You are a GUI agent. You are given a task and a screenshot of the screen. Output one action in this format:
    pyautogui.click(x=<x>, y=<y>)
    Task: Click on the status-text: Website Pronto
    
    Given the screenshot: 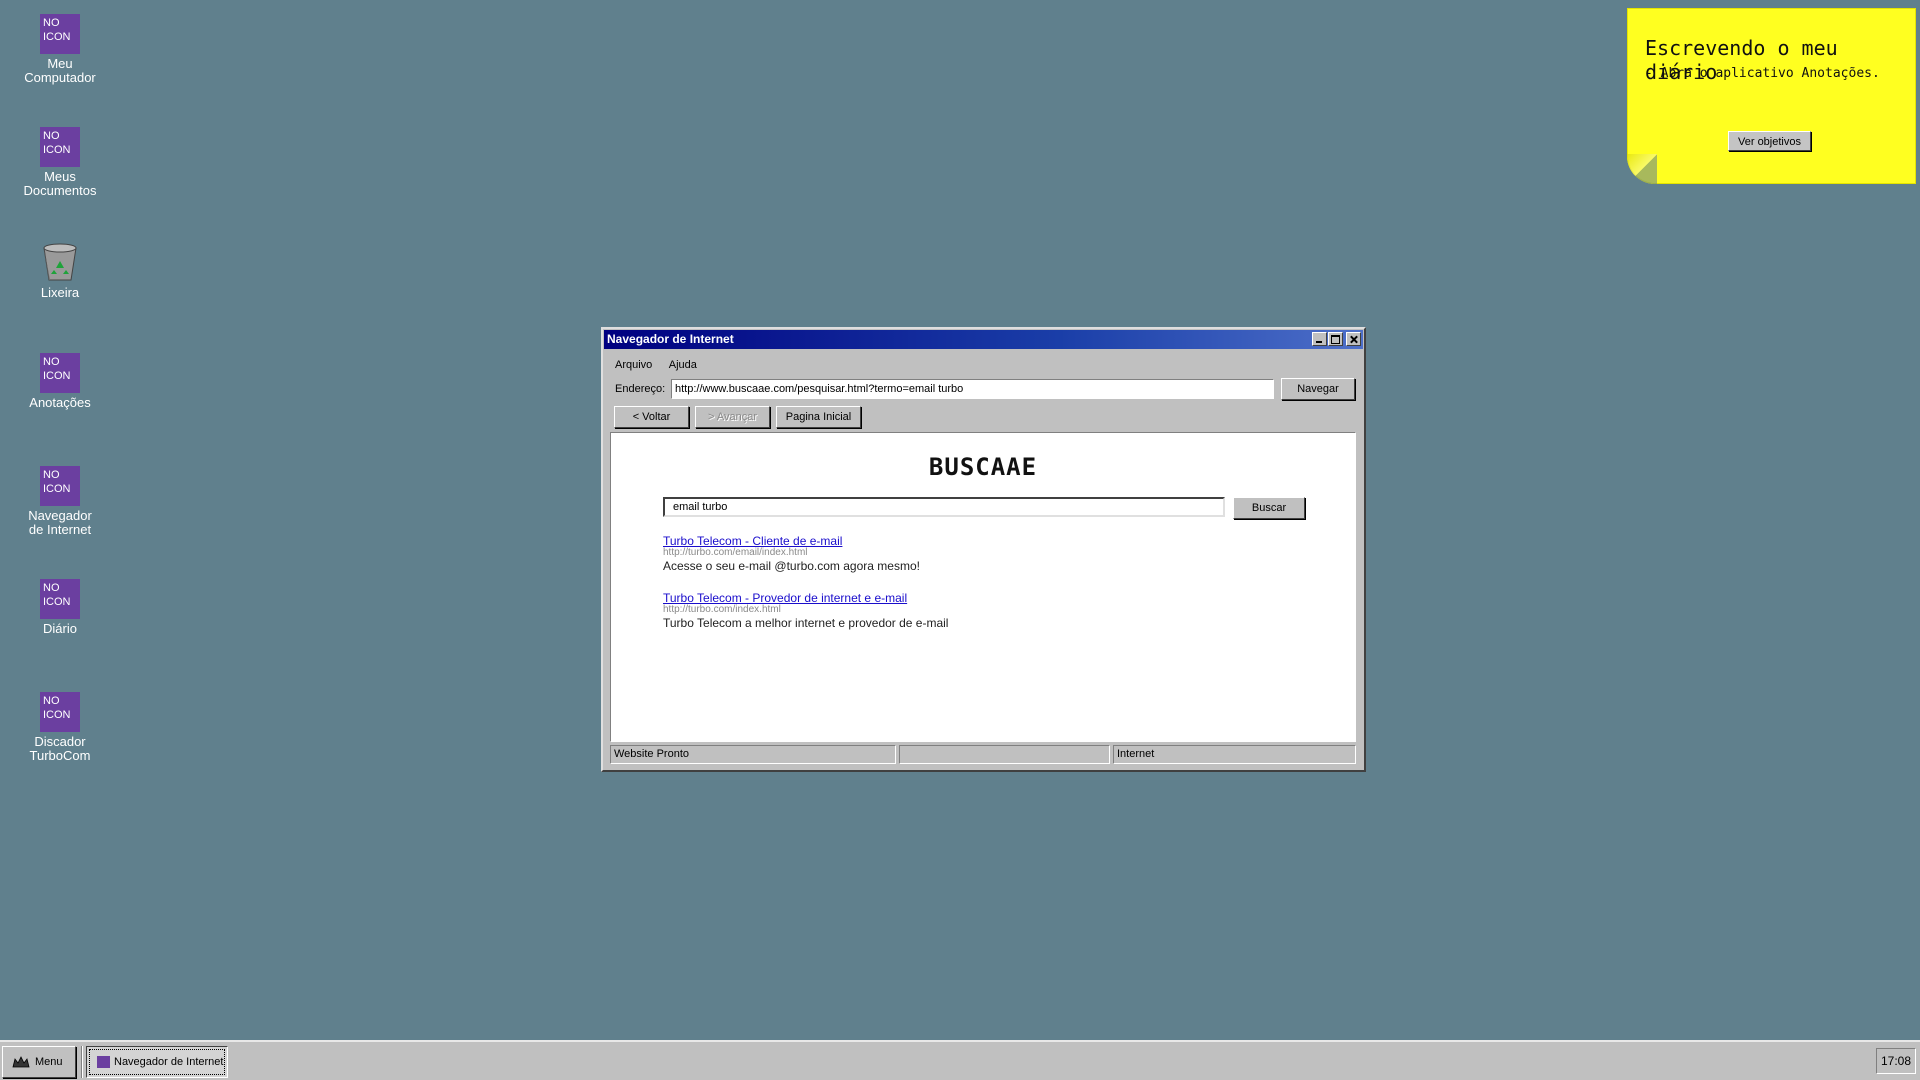 What is the action you would take?
    pyautogui.click(x=753, y=754)
    